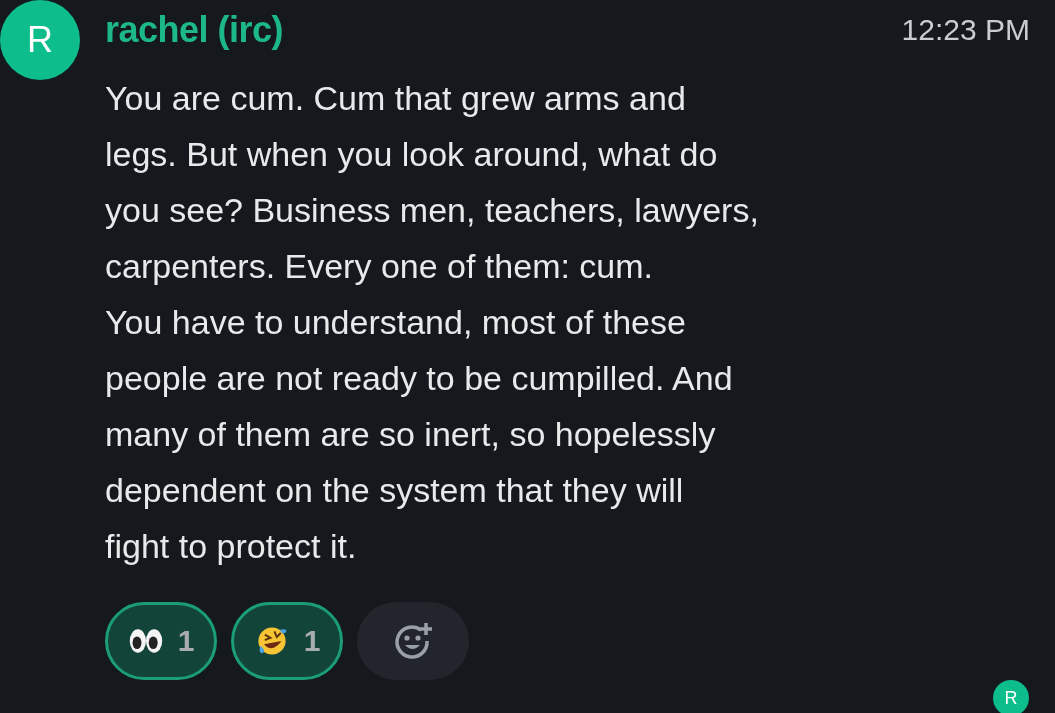  What do you see at coordinates (413, 641) in the screenshot?
I see `add-emoji-icon` at bounding box center [413, 641].